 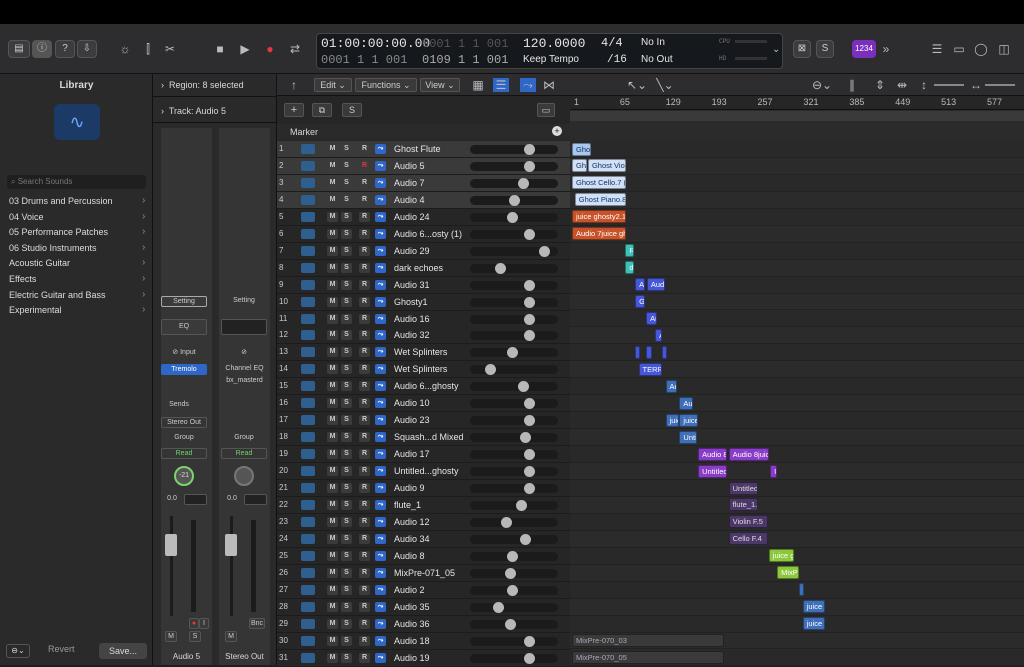 I want to click on library-item: 05 Performance Patches, so click(x=58, y=232).